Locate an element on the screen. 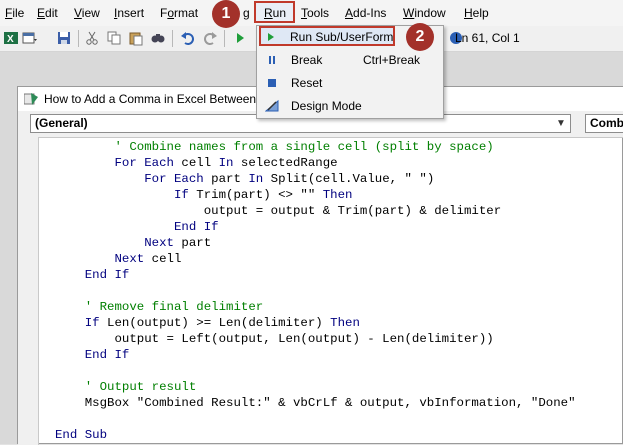 The width and height of the screenshot is (623, 445). code-line: For Each part In Split(cell.Value, " ") is located at coordinates (315, 179).